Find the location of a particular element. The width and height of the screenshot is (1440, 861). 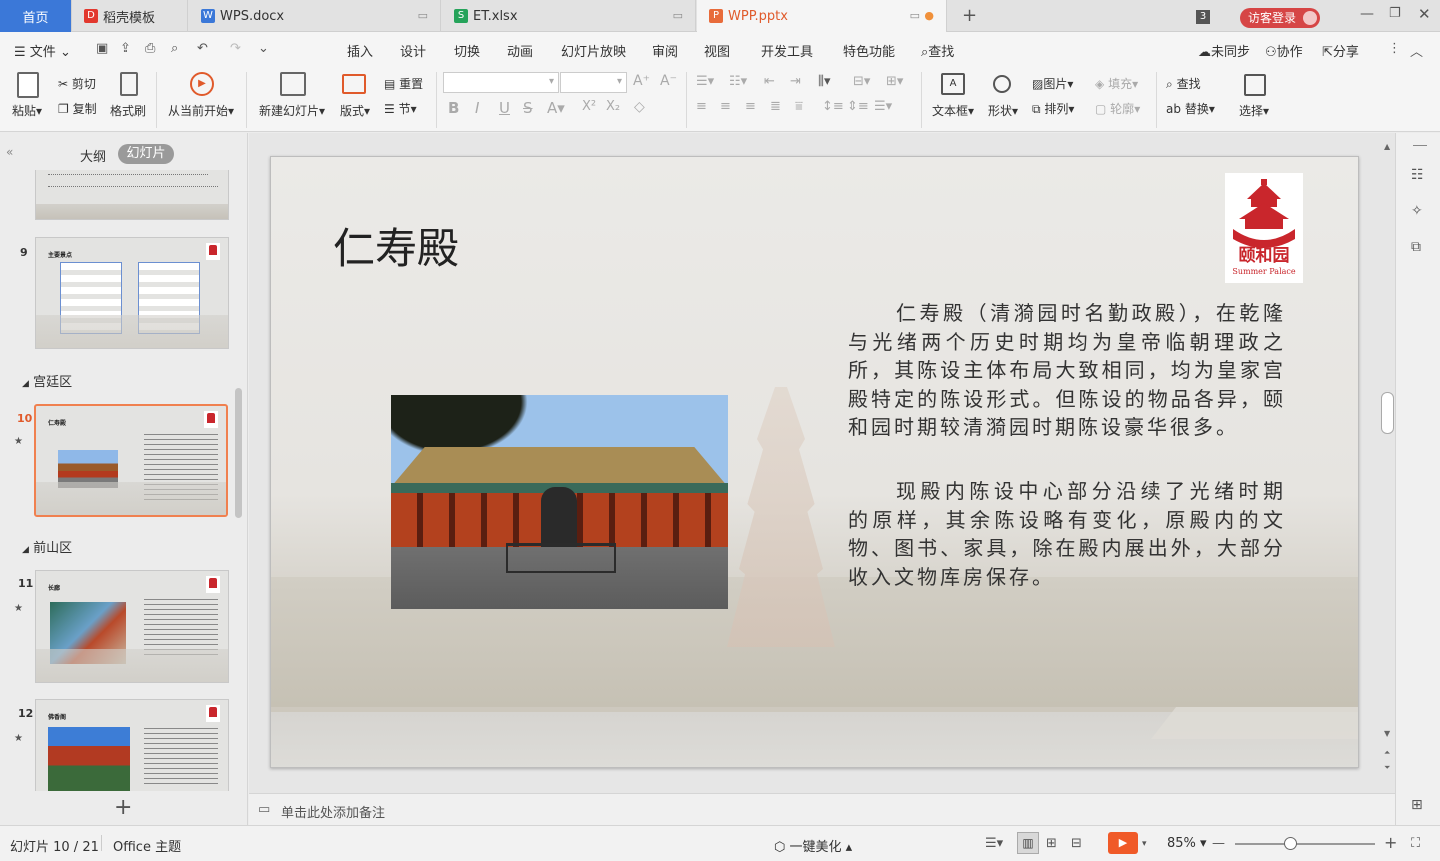

select-icon is located at coordinates (1255, 85).